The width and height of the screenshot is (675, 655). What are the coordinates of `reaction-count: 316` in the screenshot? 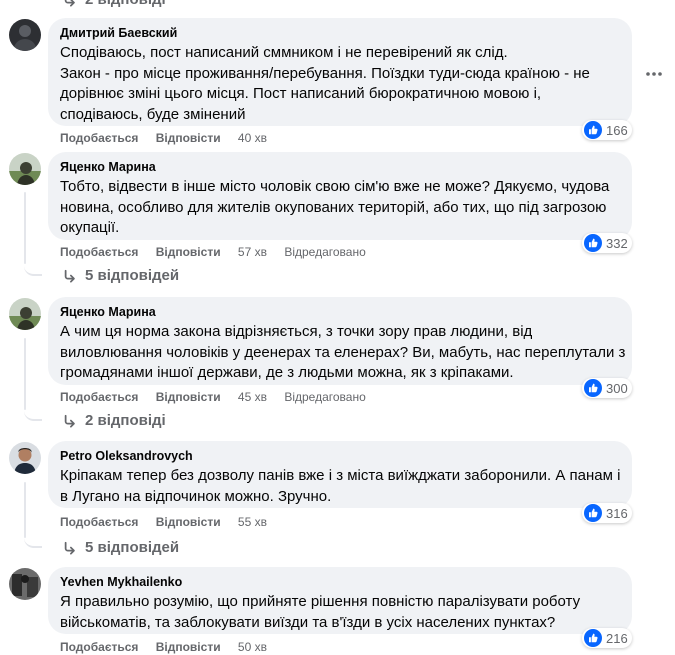 It's located at (607, 513).